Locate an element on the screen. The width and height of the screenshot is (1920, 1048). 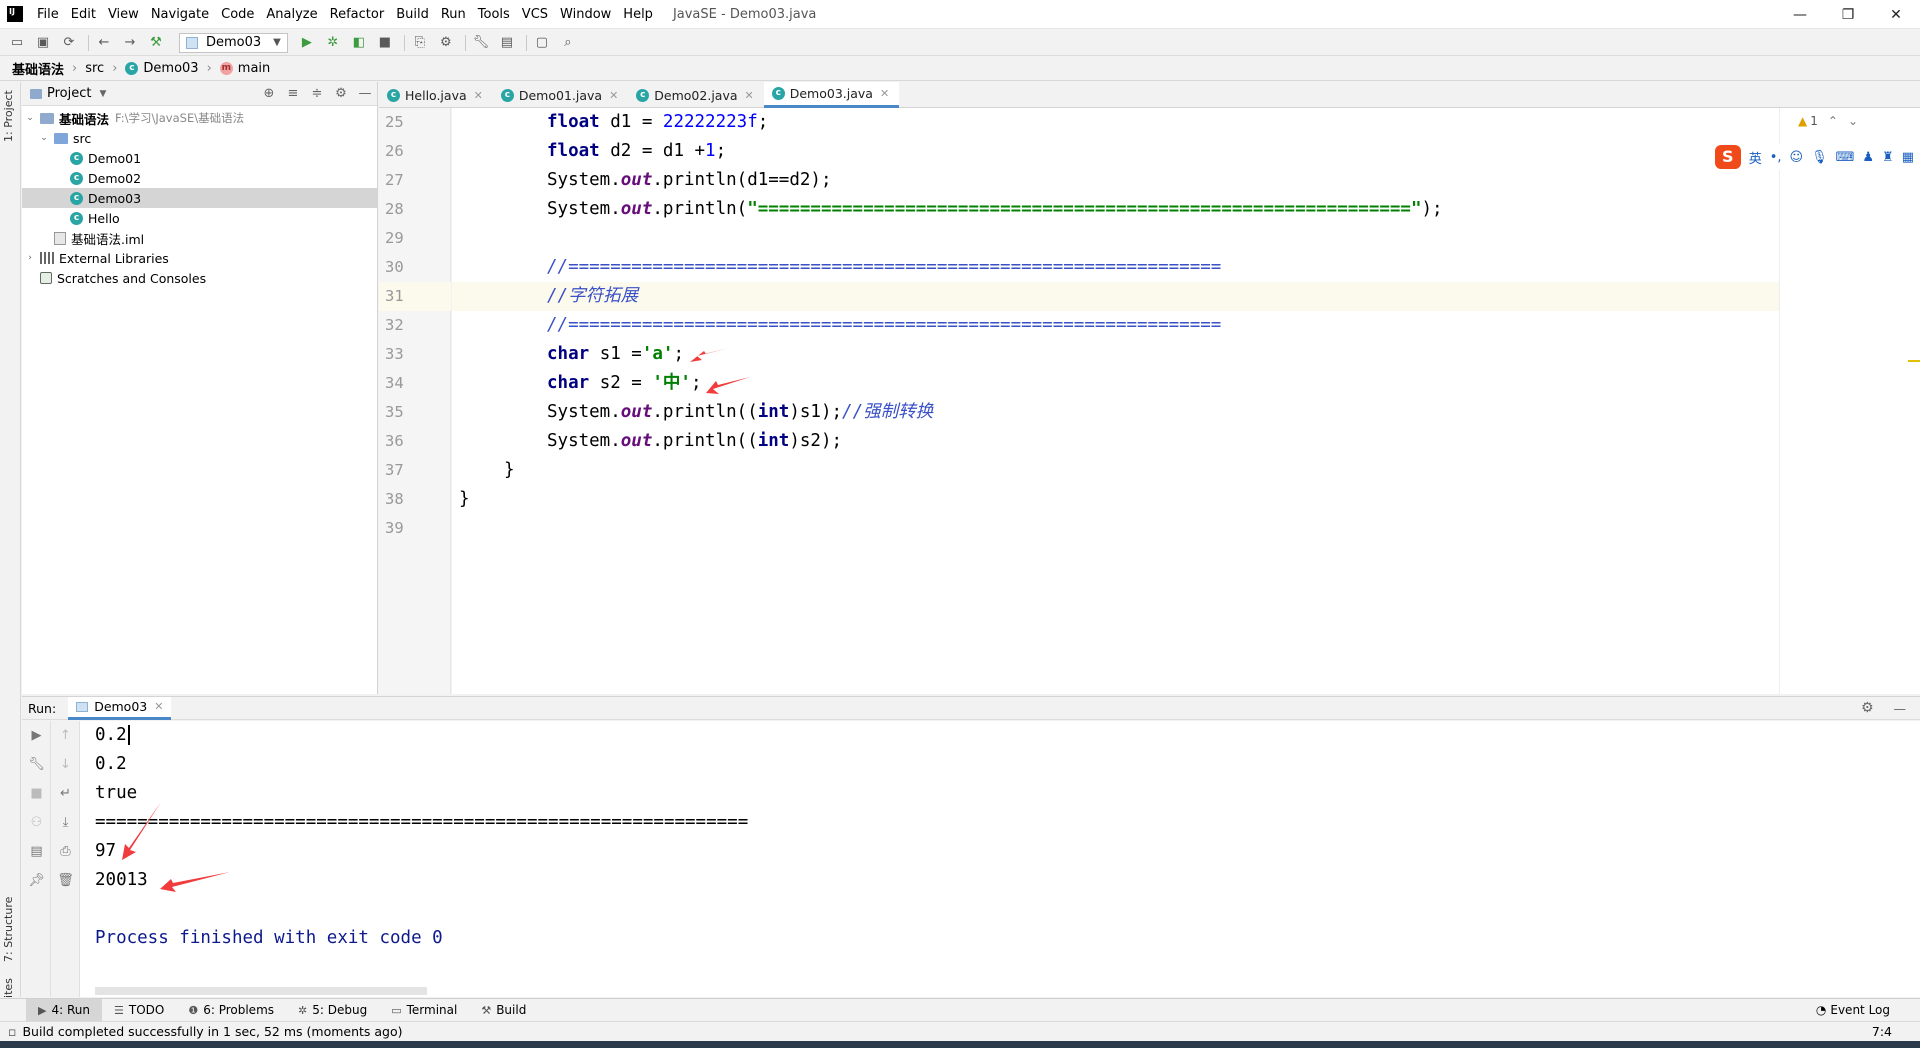
grid-icon: ▦ is located at coordinates (1908, 157).